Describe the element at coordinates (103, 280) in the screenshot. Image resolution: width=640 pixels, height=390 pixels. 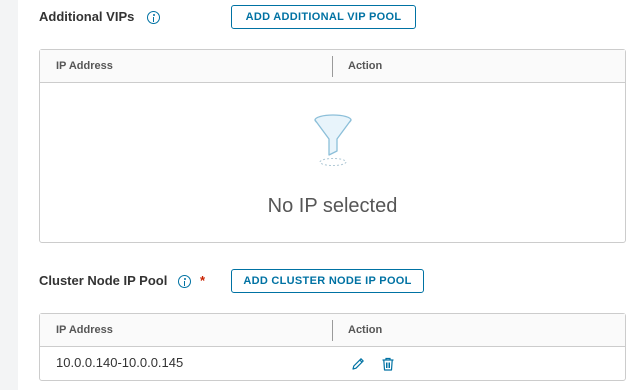
I see `cluster-node-ip-pool-label: Cluster Node IP Pool` at that location.